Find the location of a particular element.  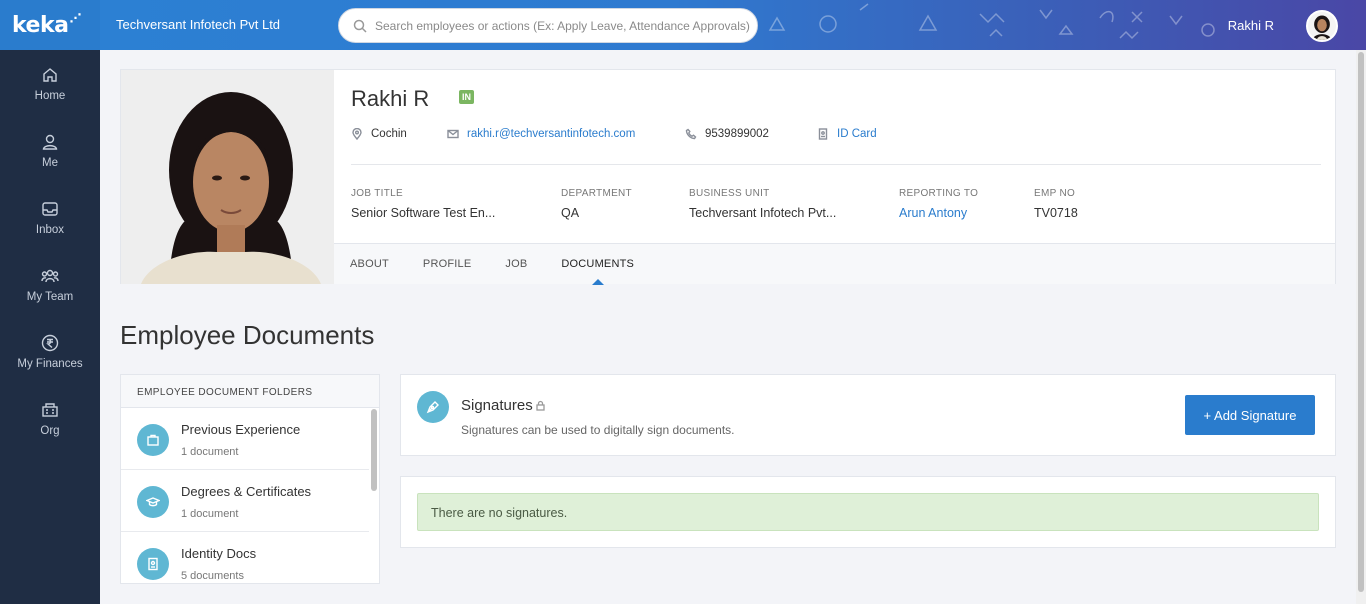

location-text: Cochin is located at coordinates (389, 134).